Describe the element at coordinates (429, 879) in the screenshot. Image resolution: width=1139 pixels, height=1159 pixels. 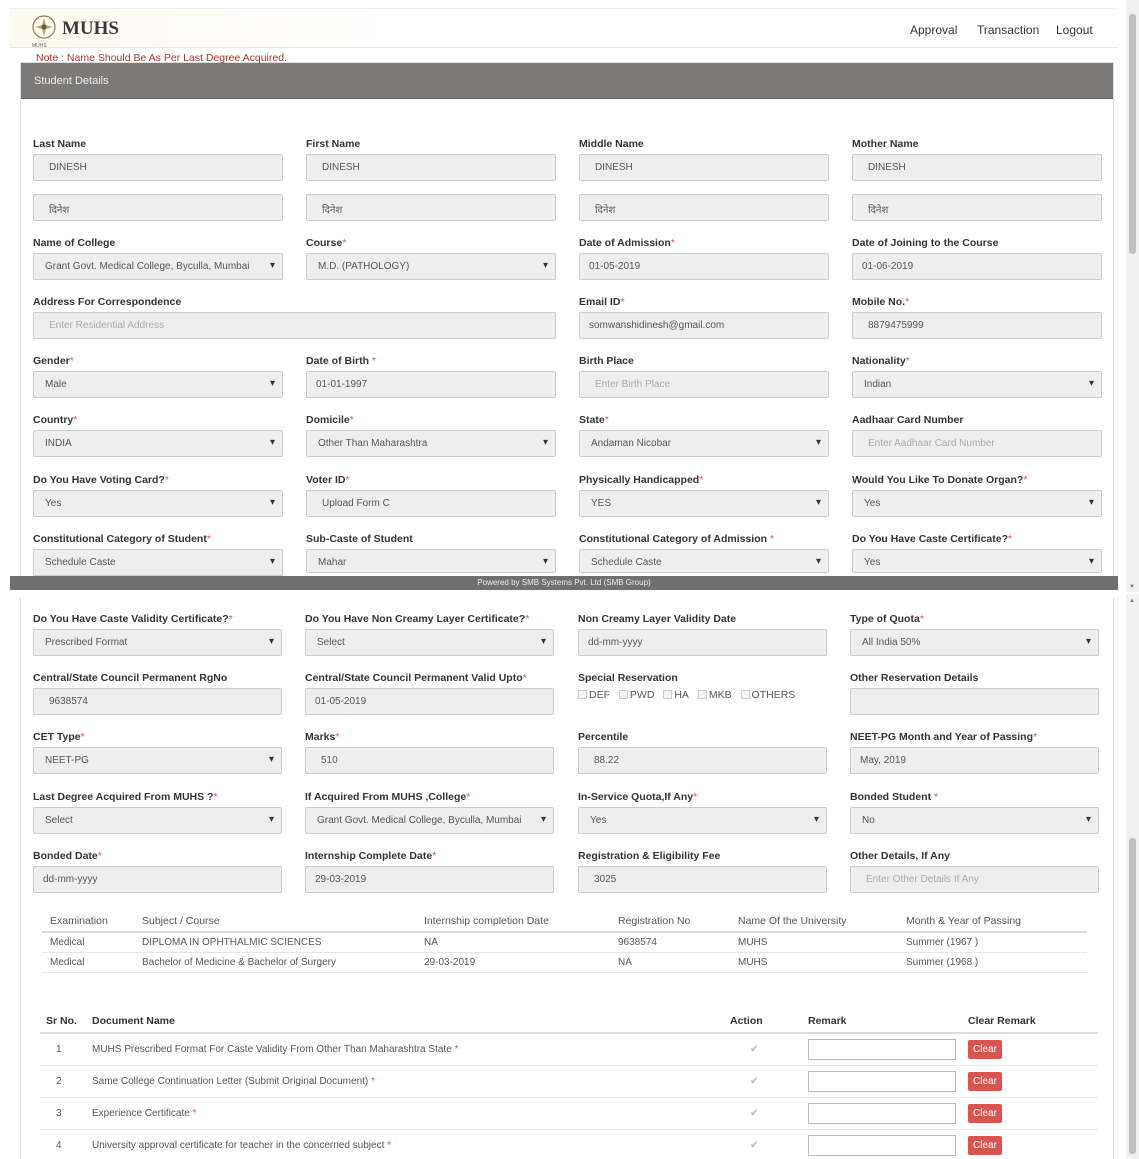
I see `internship-date-input: 29-03-2019` at that location.